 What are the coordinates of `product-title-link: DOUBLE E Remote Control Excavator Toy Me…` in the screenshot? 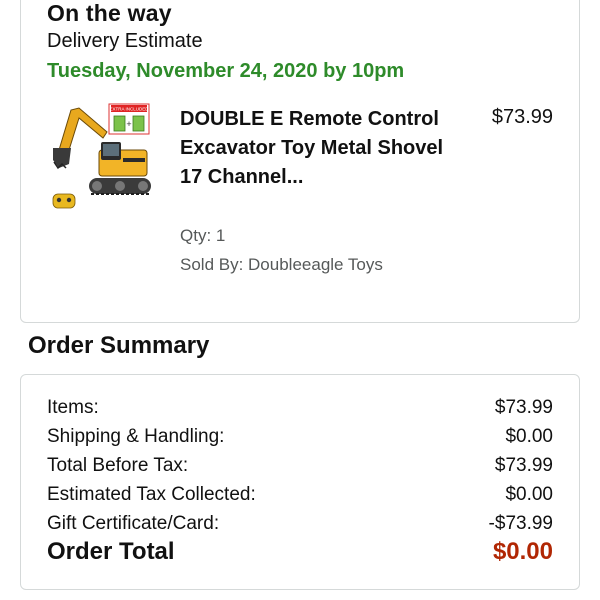 It's located at (315, 148).